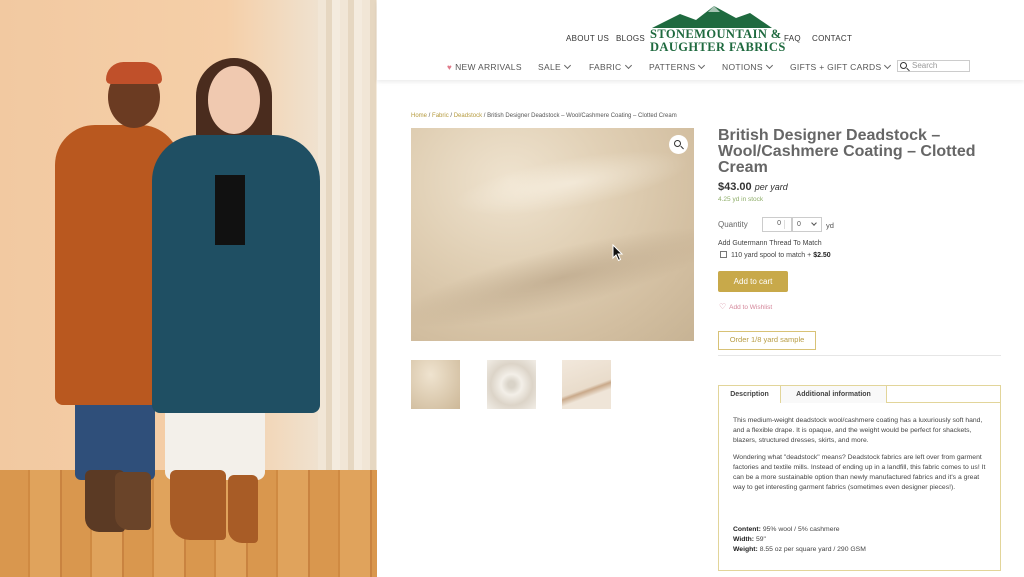 The image size is (1024, 577). I want to click on spec-width-label: Width:, so click(744, 539).